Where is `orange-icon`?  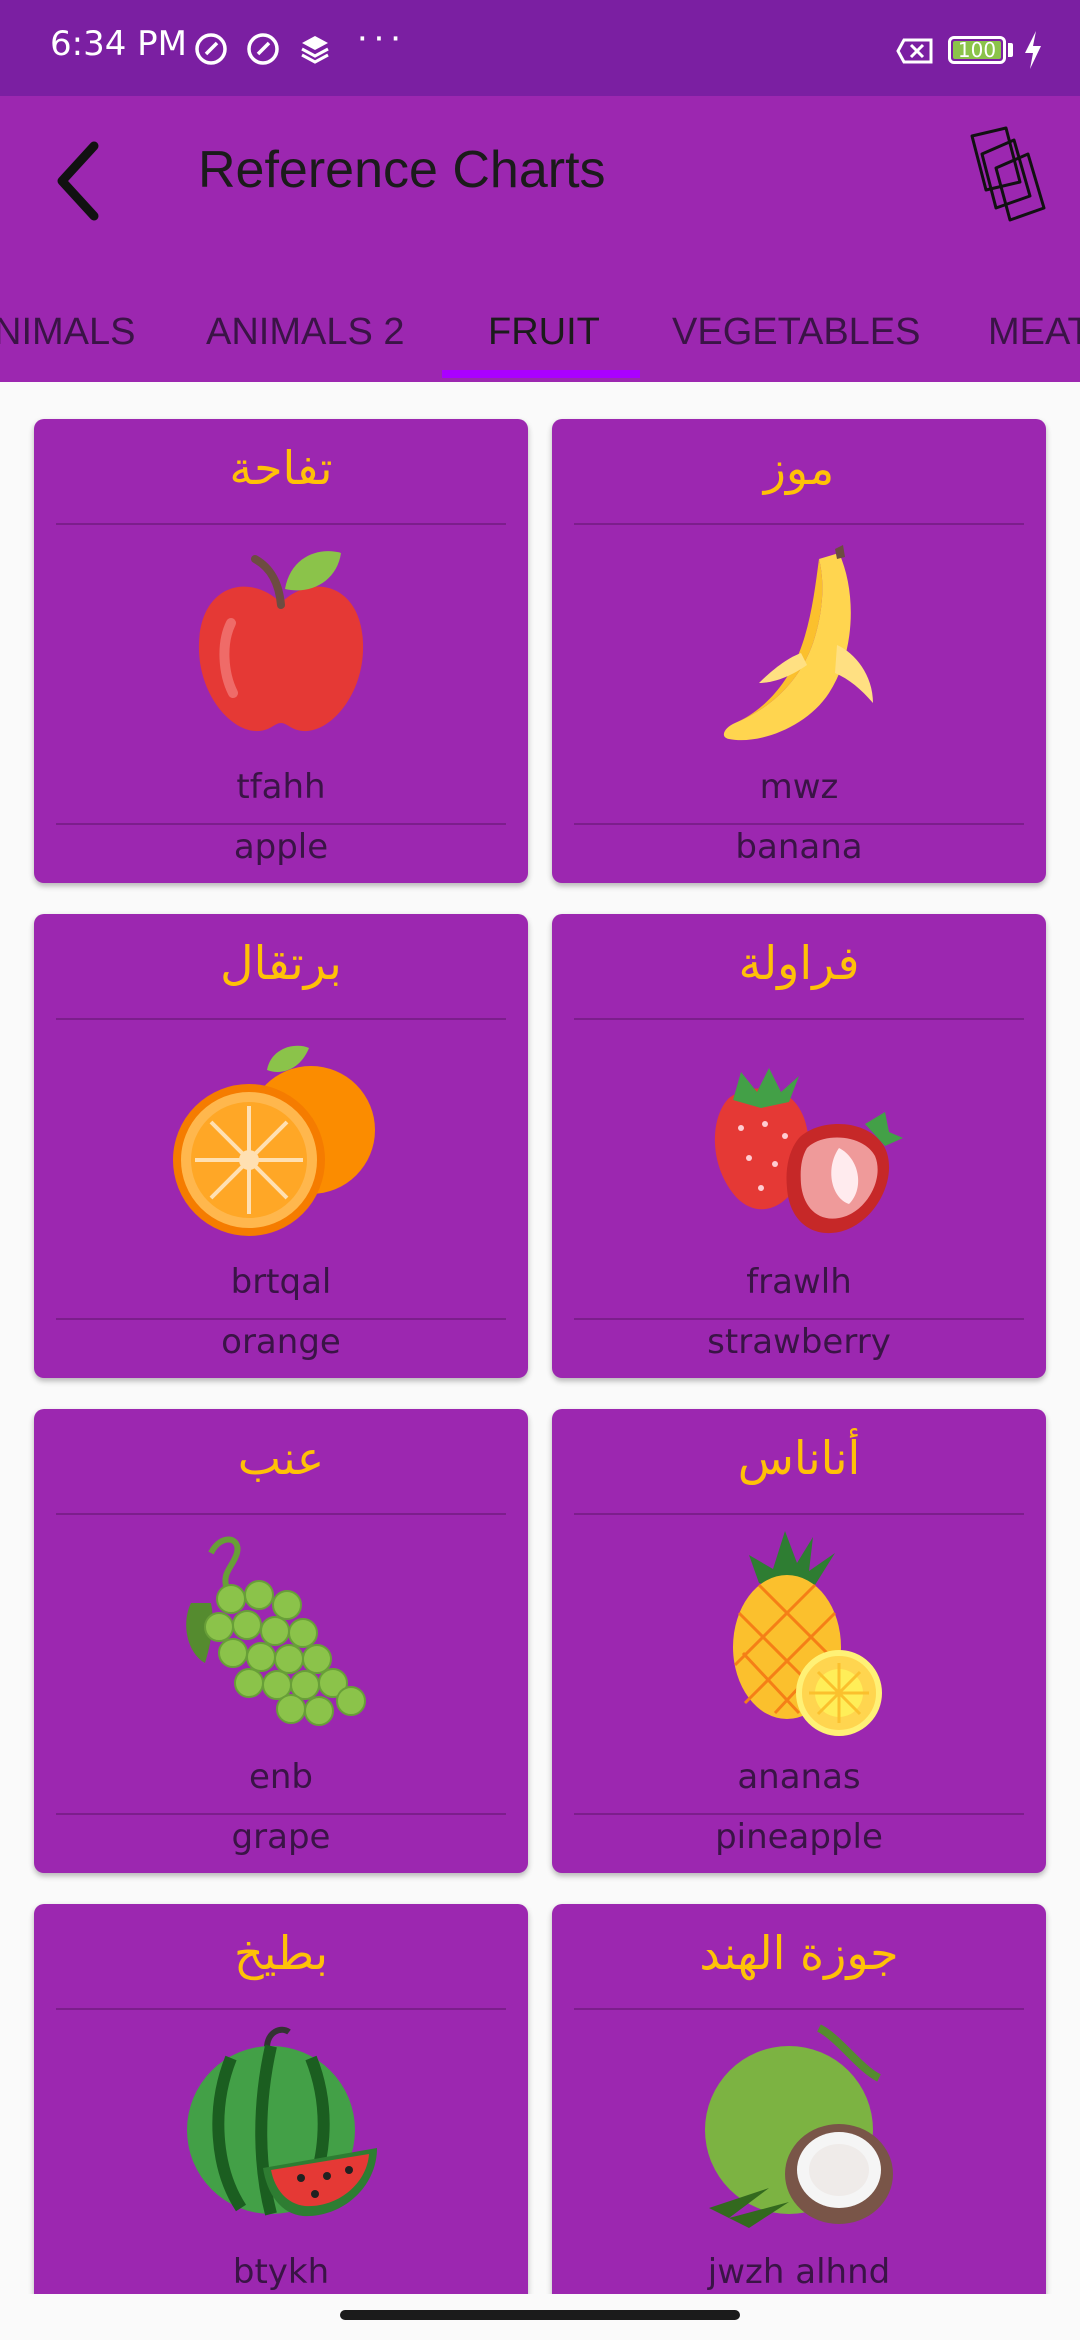
orange-icon is located at coordinates (274, 1140).